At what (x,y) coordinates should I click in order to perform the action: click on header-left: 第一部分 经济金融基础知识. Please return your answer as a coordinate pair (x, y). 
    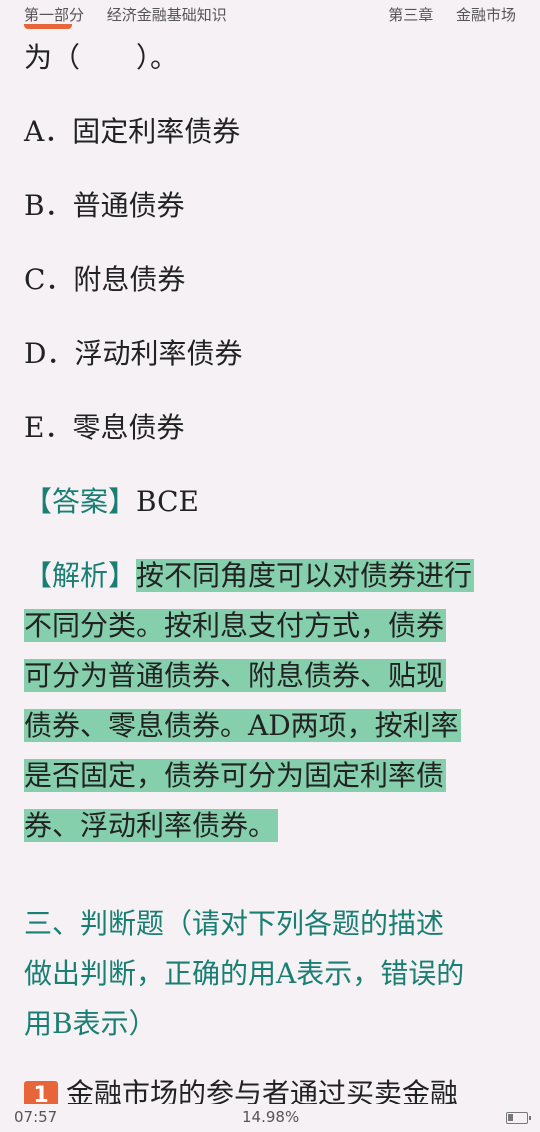
    Looking at the image, I should click on (134, 14).